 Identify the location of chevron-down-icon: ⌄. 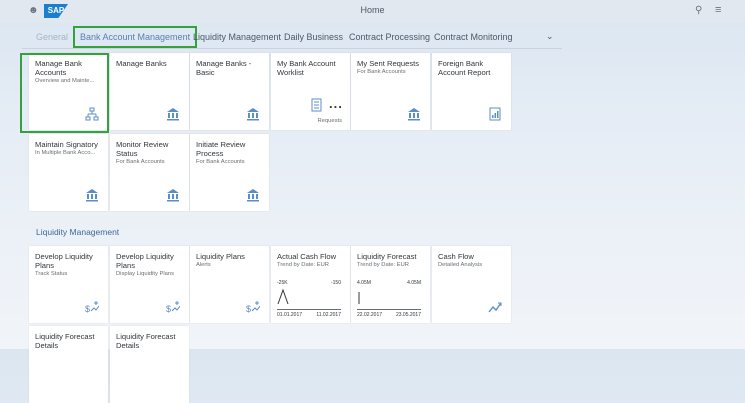
(550, 36).